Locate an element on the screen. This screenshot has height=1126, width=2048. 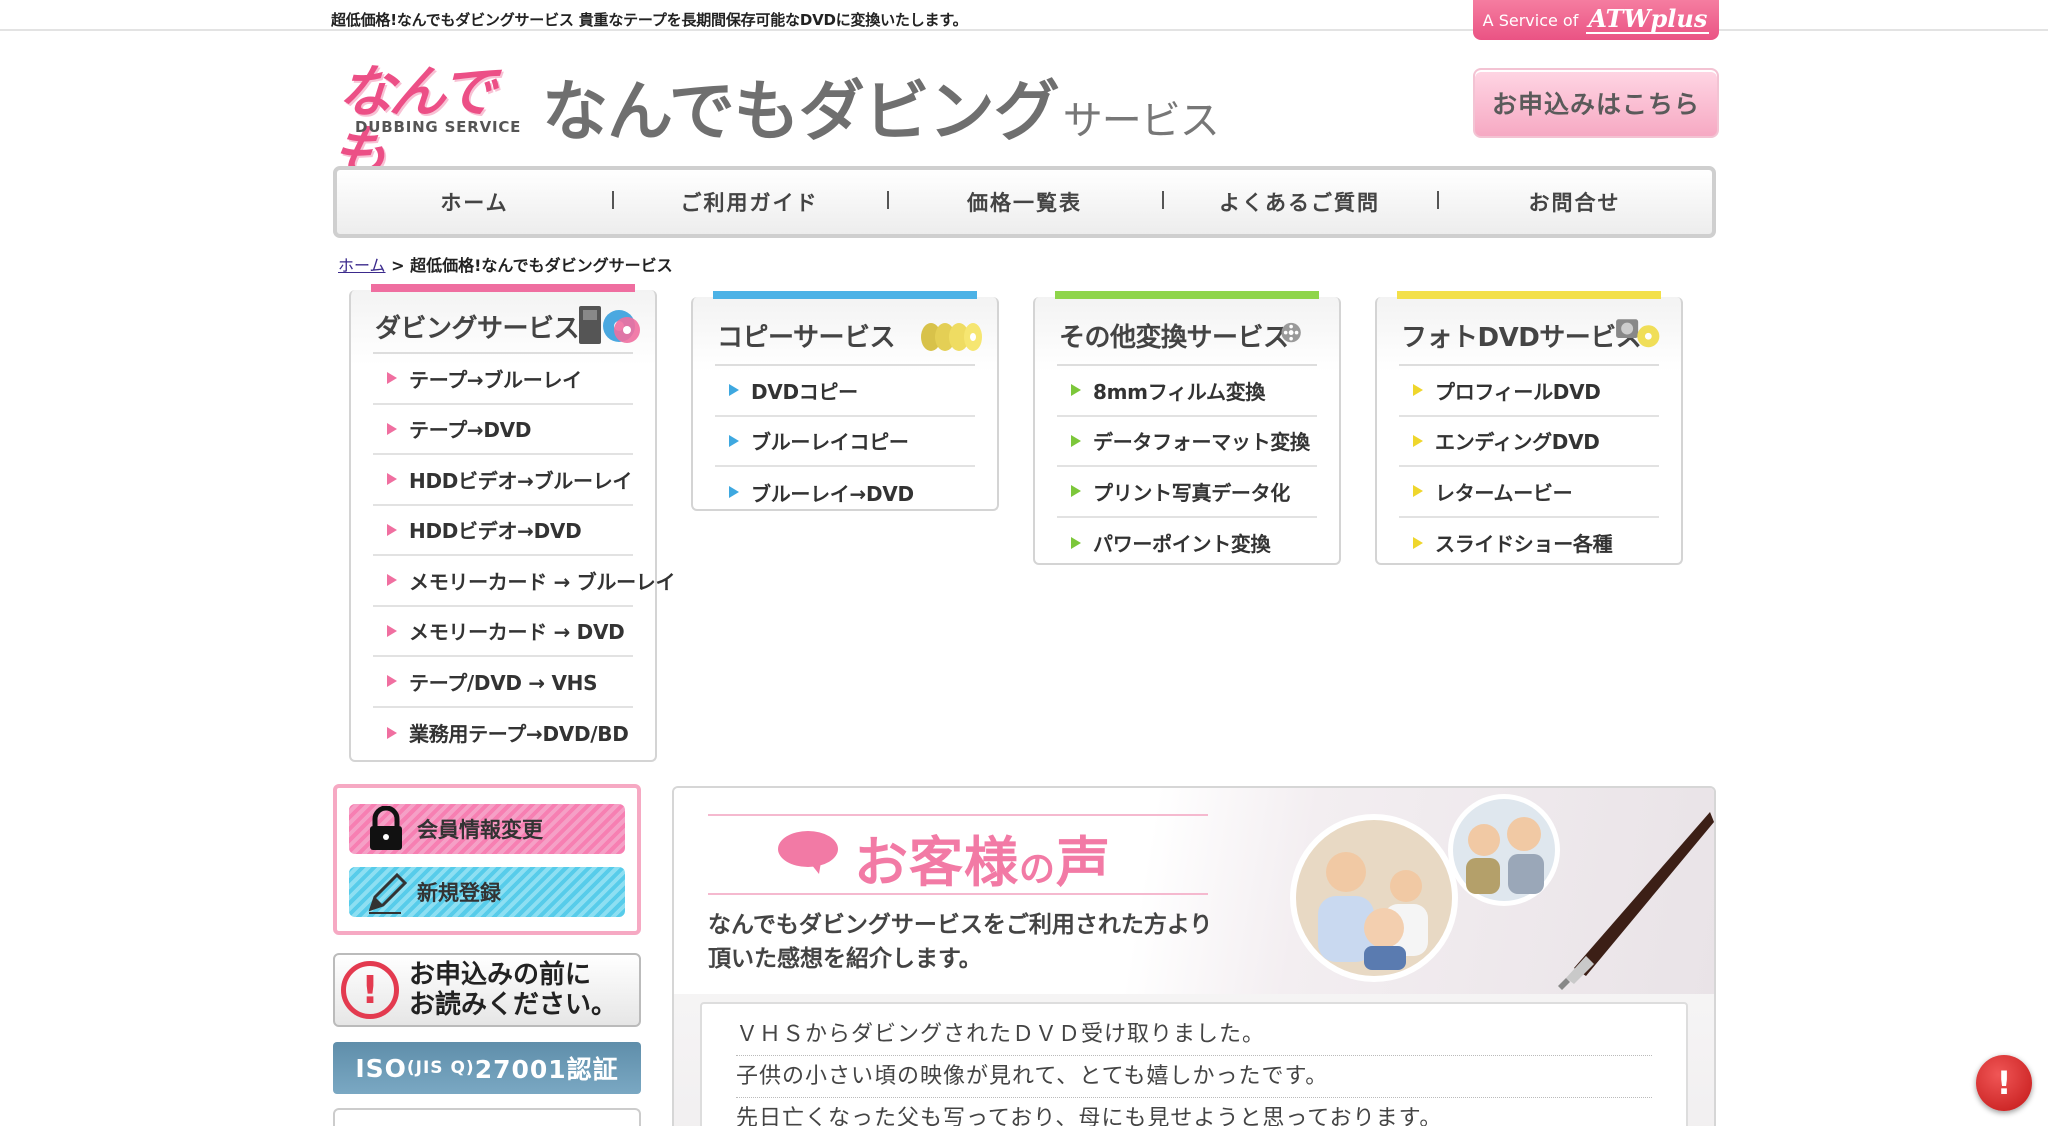
card-title: ダビングサービス is located at coordinates (477, 329).